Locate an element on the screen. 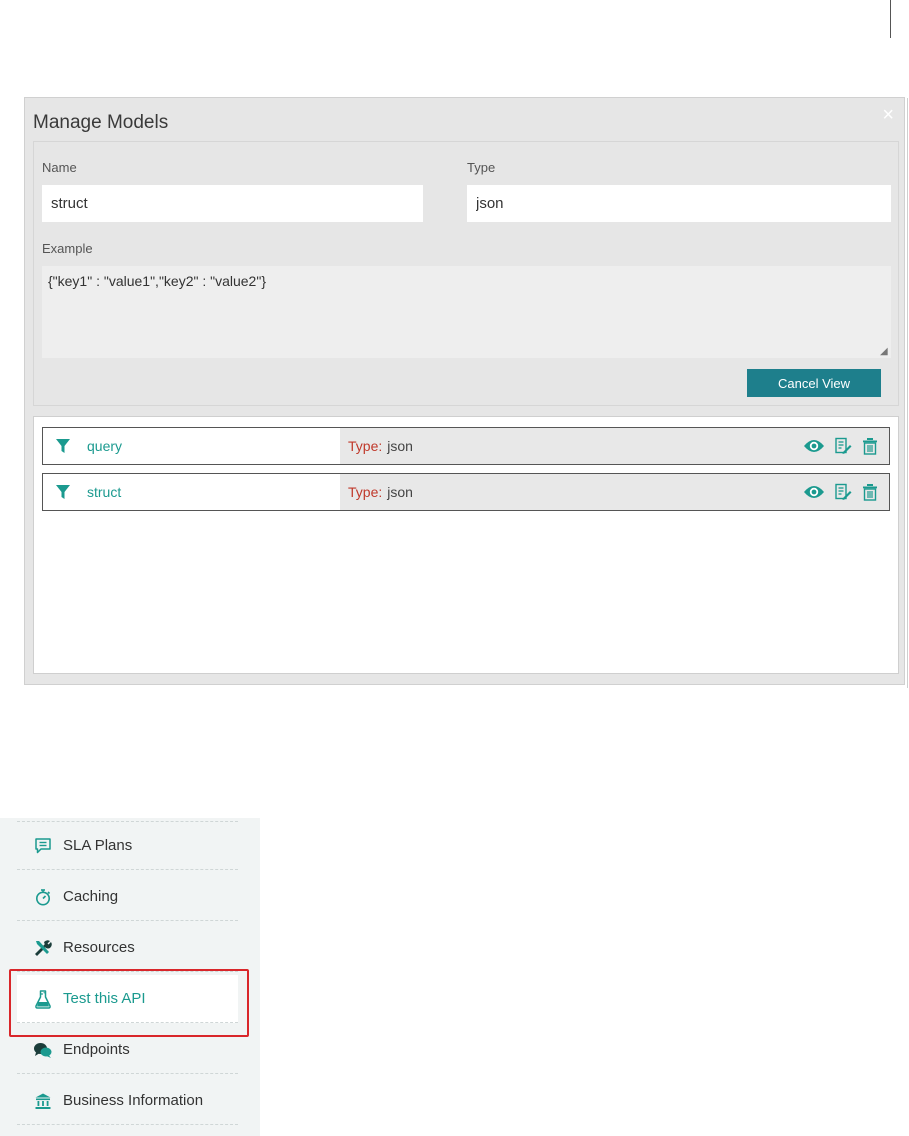 The width and height of the screenshot is (909, 1136). dialog-title: Manage Models is located at coordinates (101, 122).